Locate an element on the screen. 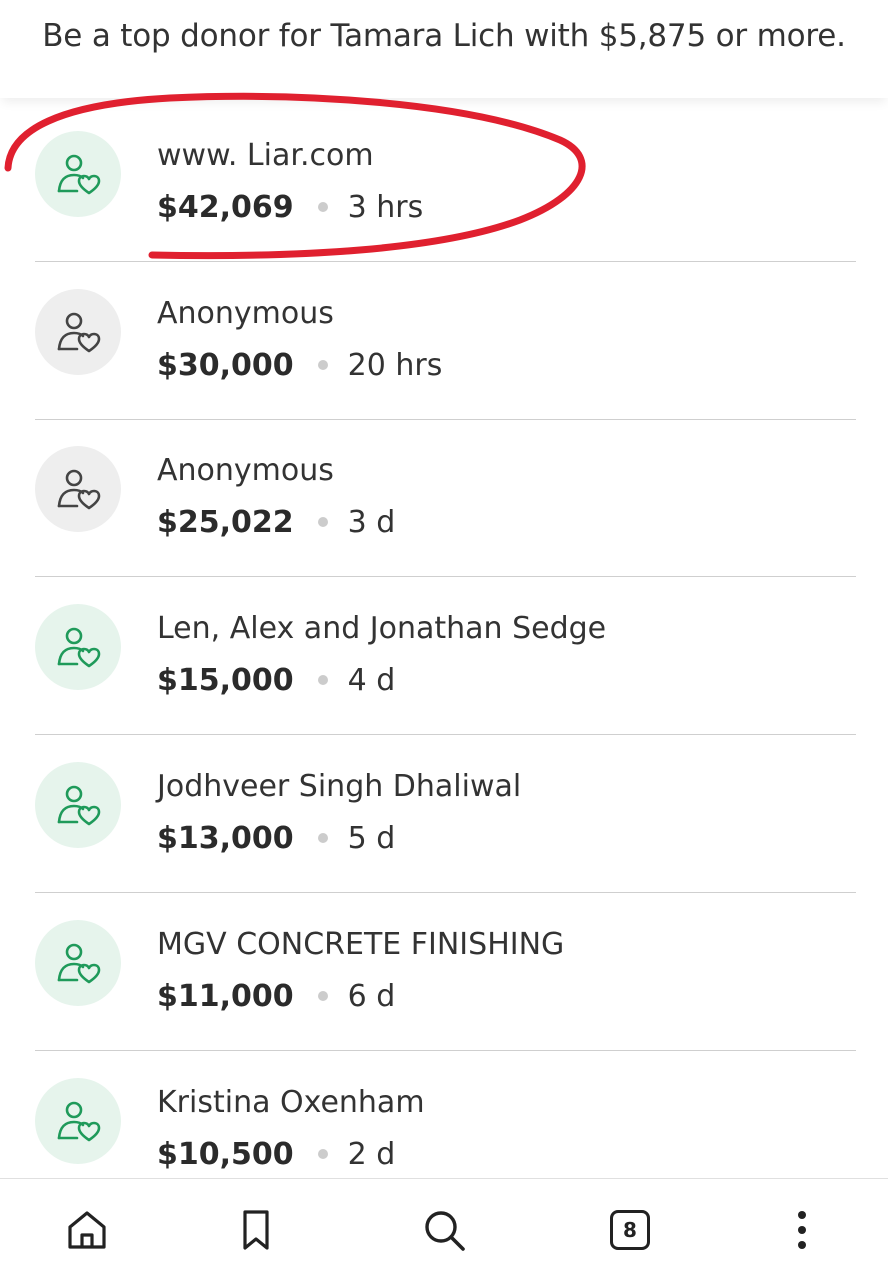 This screenshot has width=888, height=1281. donation-amount: $13,000 is located at coordinates (225, 838).